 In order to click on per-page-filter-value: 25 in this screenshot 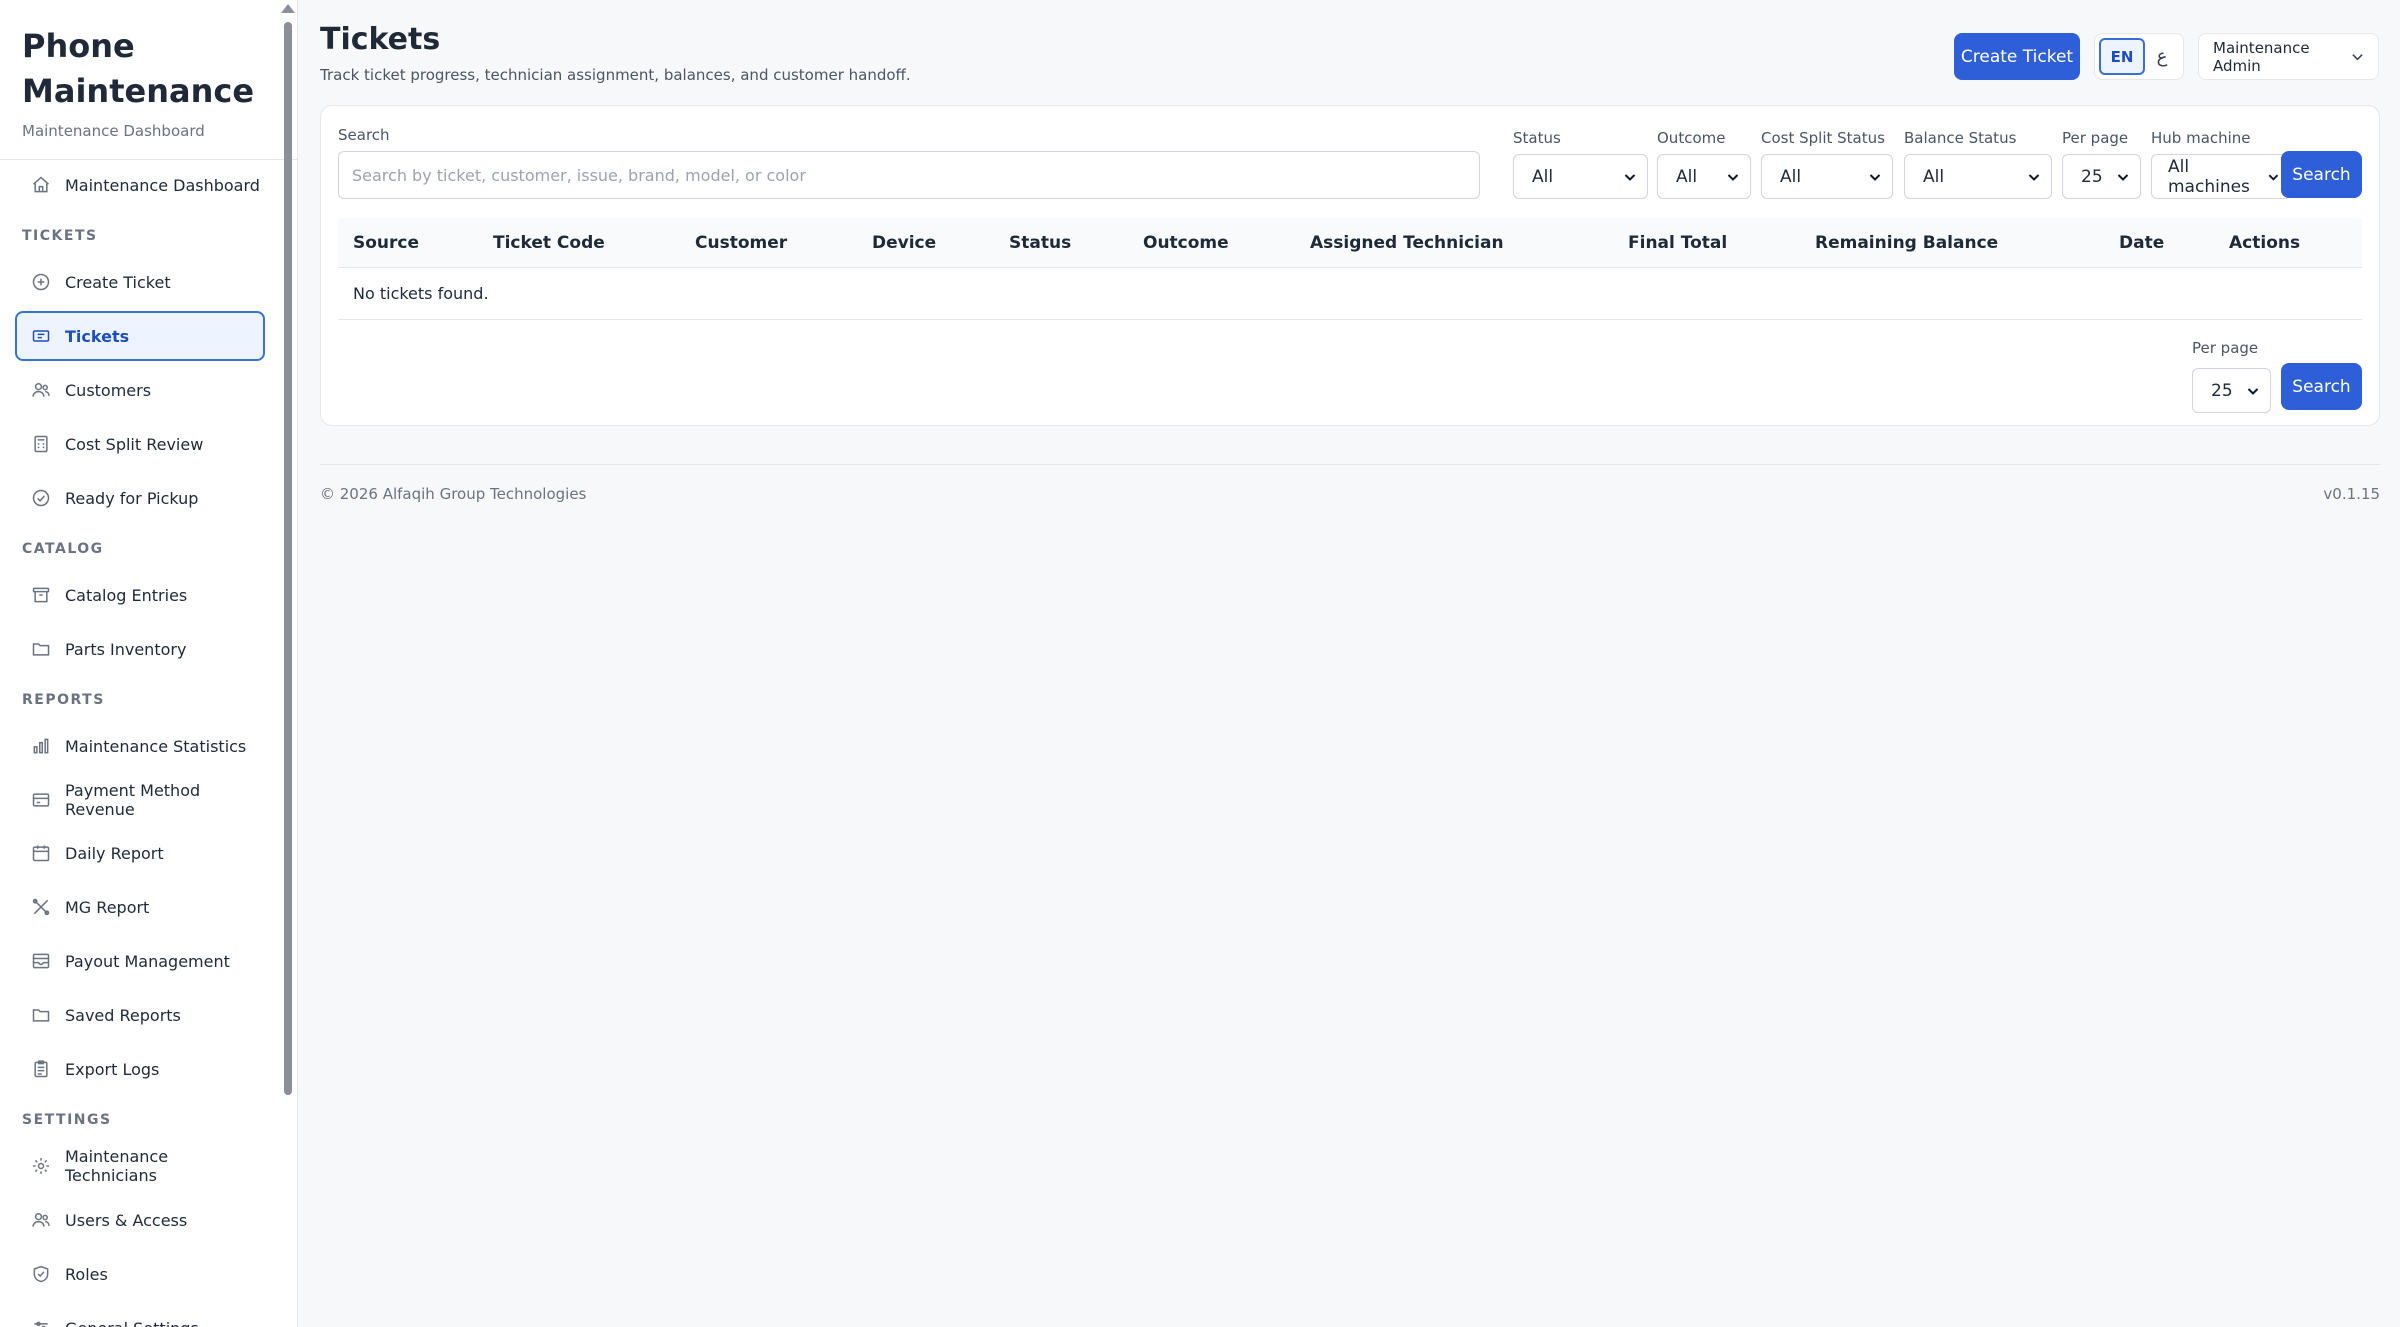, I will do `click(2092, 176)`.